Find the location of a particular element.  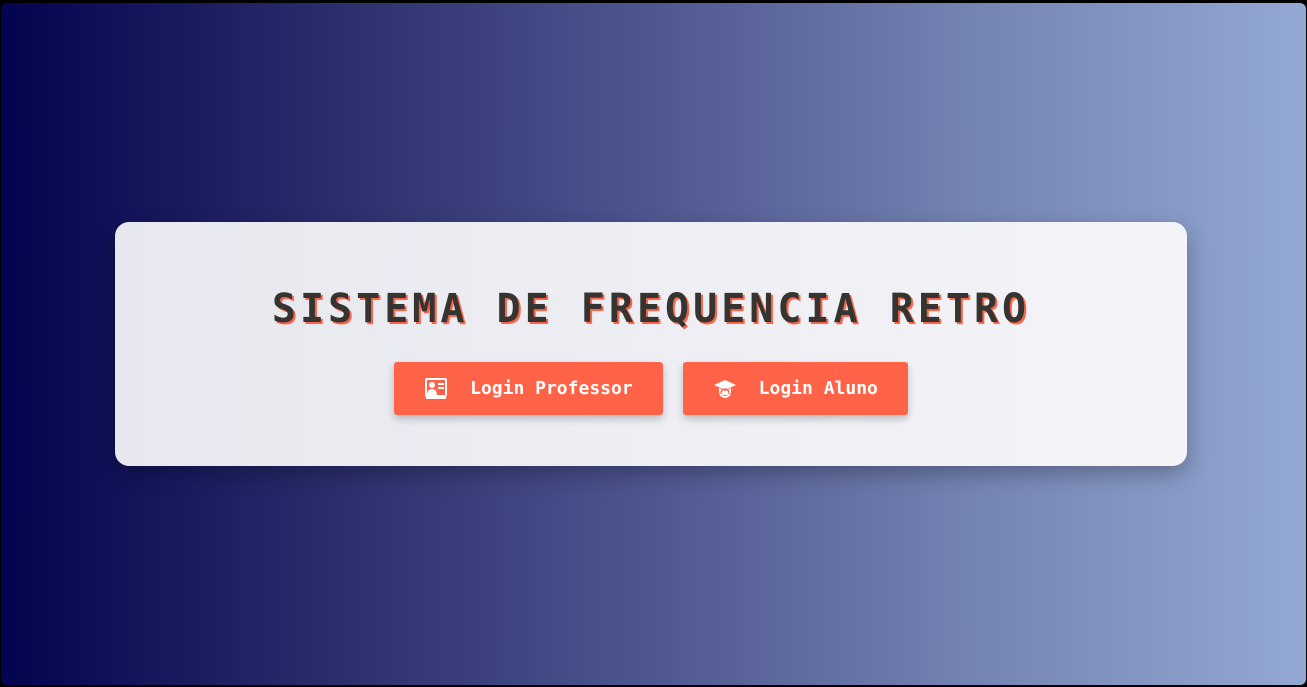

page-title: SISTEMA DE FREQUENCIA RETRO is located at coordinates (651, 309).